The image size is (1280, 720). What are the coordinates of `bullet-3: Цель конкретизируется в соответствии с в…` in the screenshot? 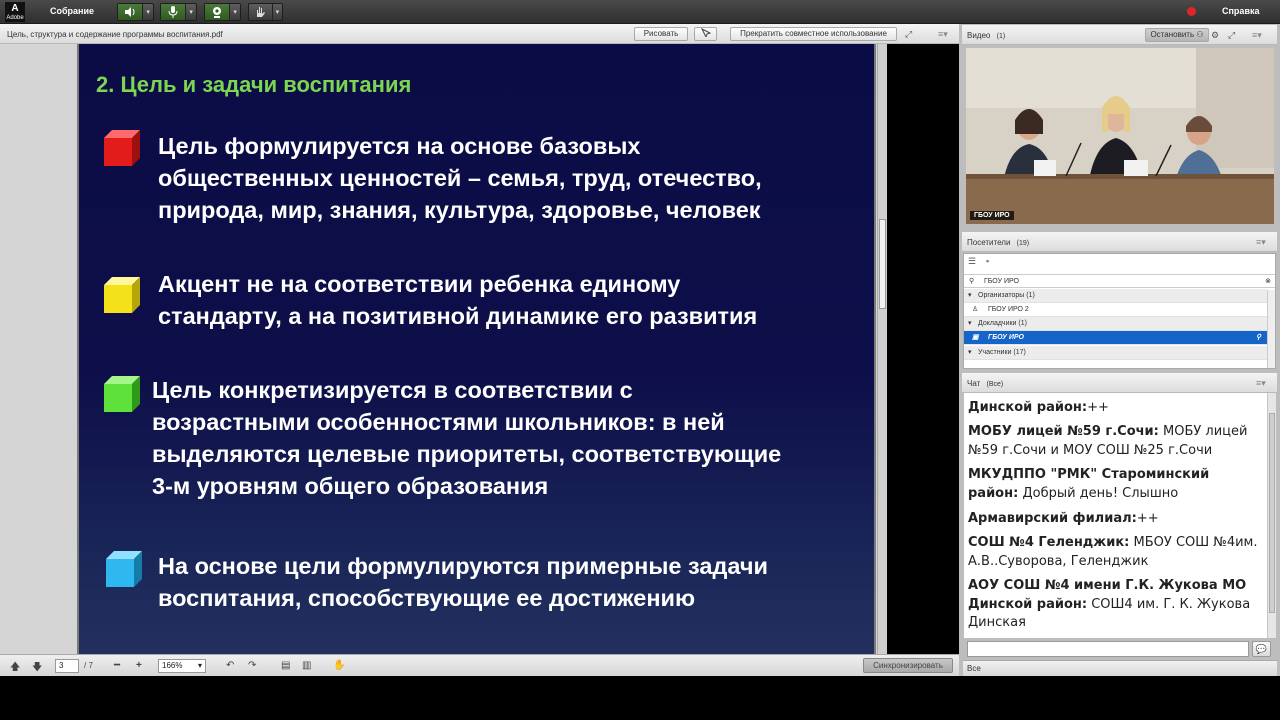 It's located at (467, 438).